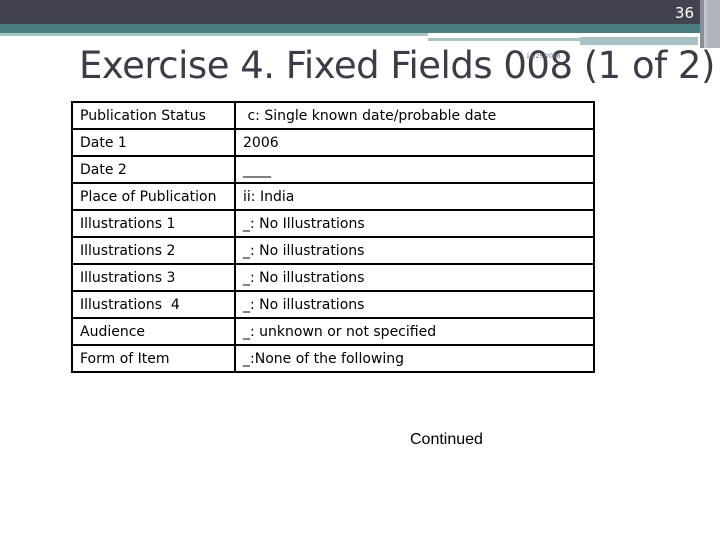  What do you see at coordinates (153, 115) in the screenshot?
I see `field-name: Publication Status` at bounding box center [153, 115].